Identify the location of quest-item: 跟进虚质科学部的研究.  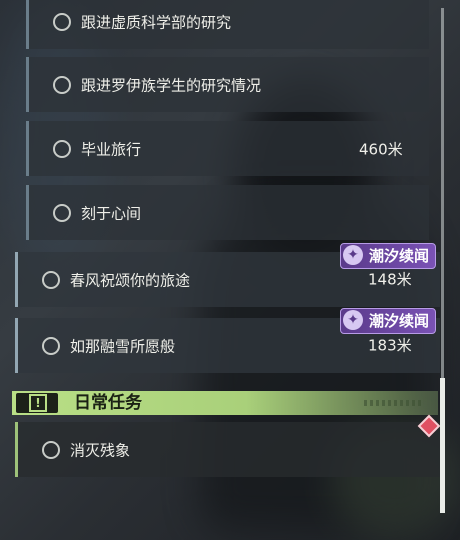
(227, 24).